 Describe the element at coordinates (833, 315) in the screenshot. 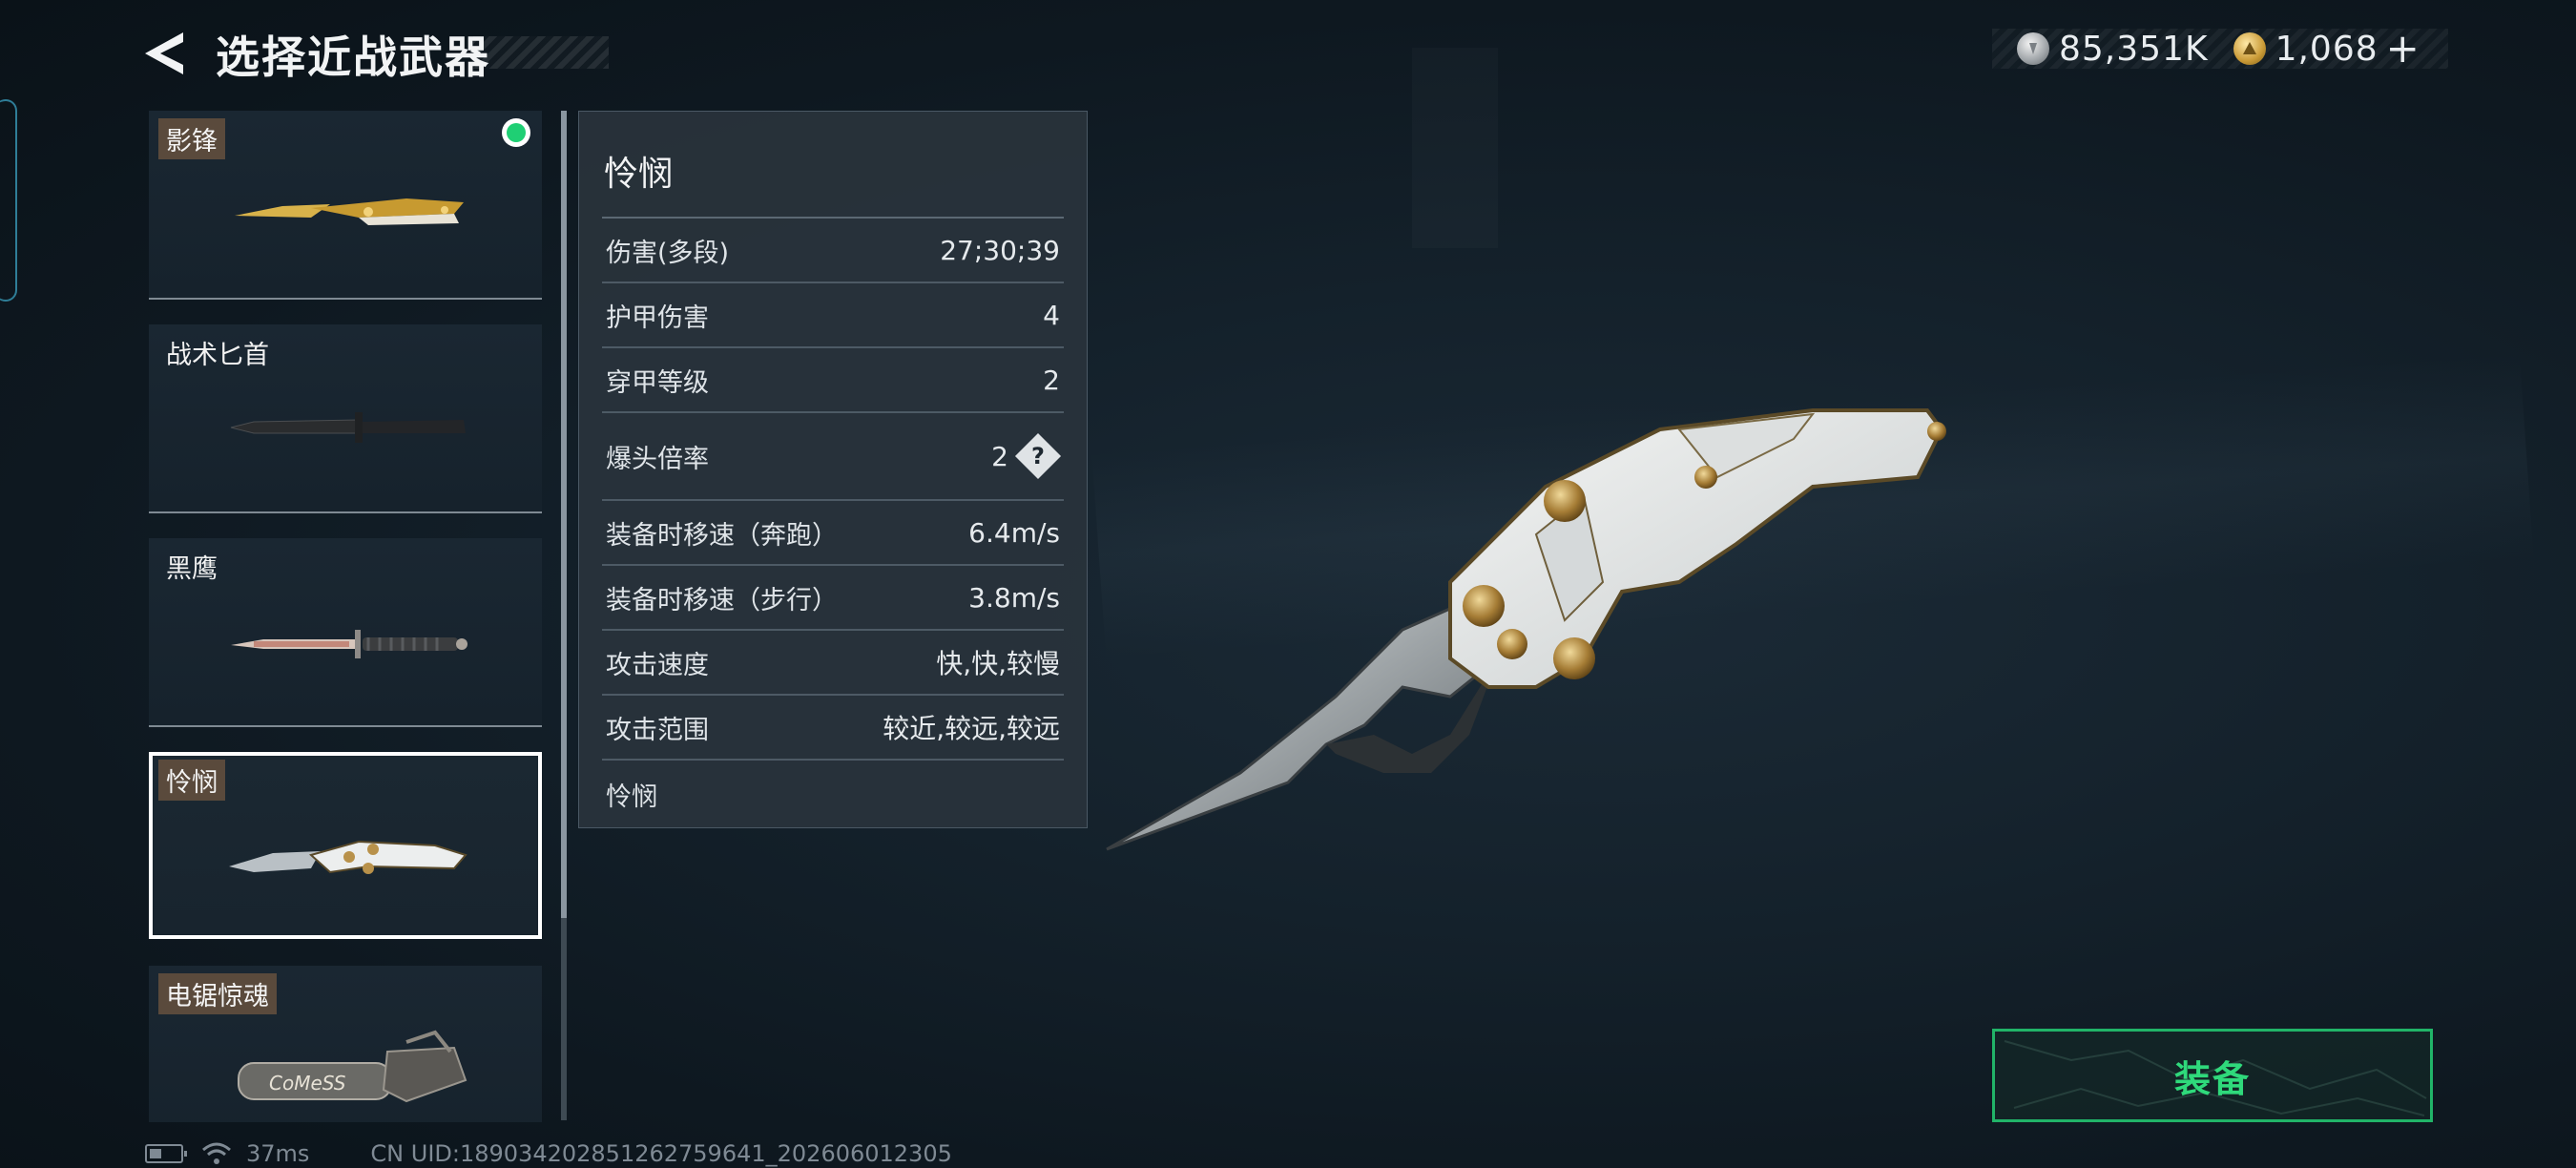

I see `stat-row-armor-damage: 护甲伤害 4` at that location.